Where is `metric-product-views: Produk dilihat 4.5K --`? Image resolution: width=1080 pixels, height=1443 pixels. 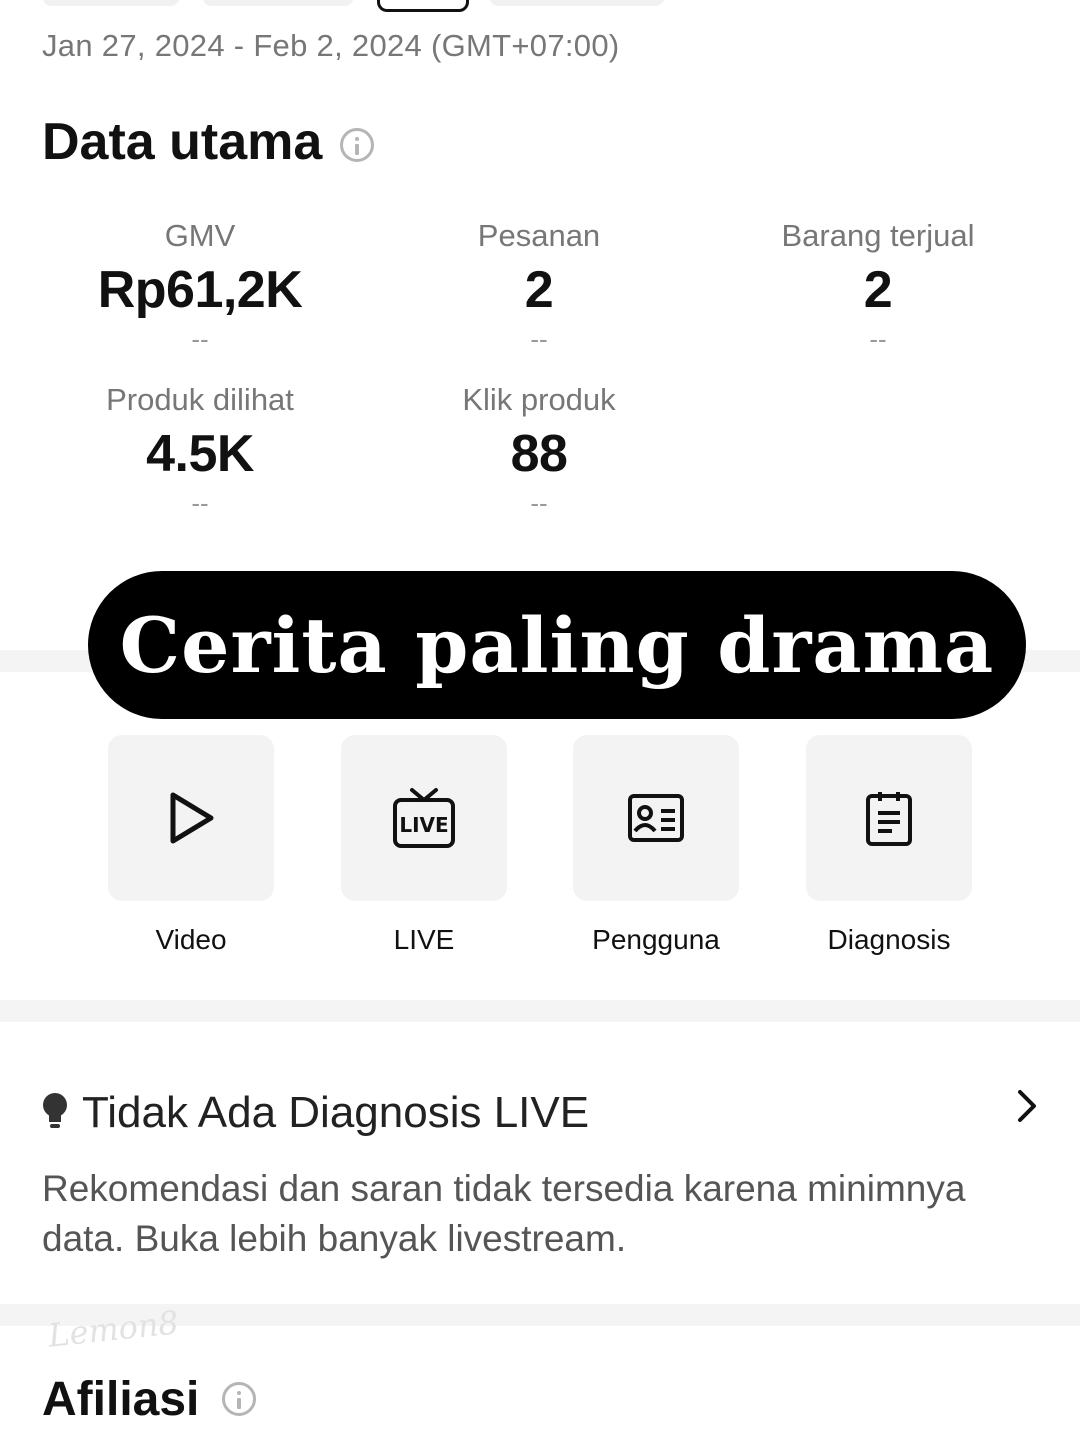 metric-product-views: Produk dilihat 4.5K -- is located at coordinates (200, 450).